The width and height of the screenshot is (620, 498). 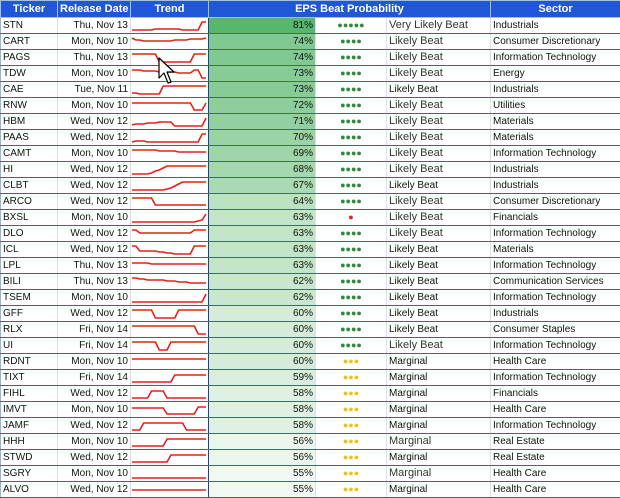 I want to click on table-row: FIHLWed, Nov 1258%●●●MarginalFinancials, so click(x=310, y=394).